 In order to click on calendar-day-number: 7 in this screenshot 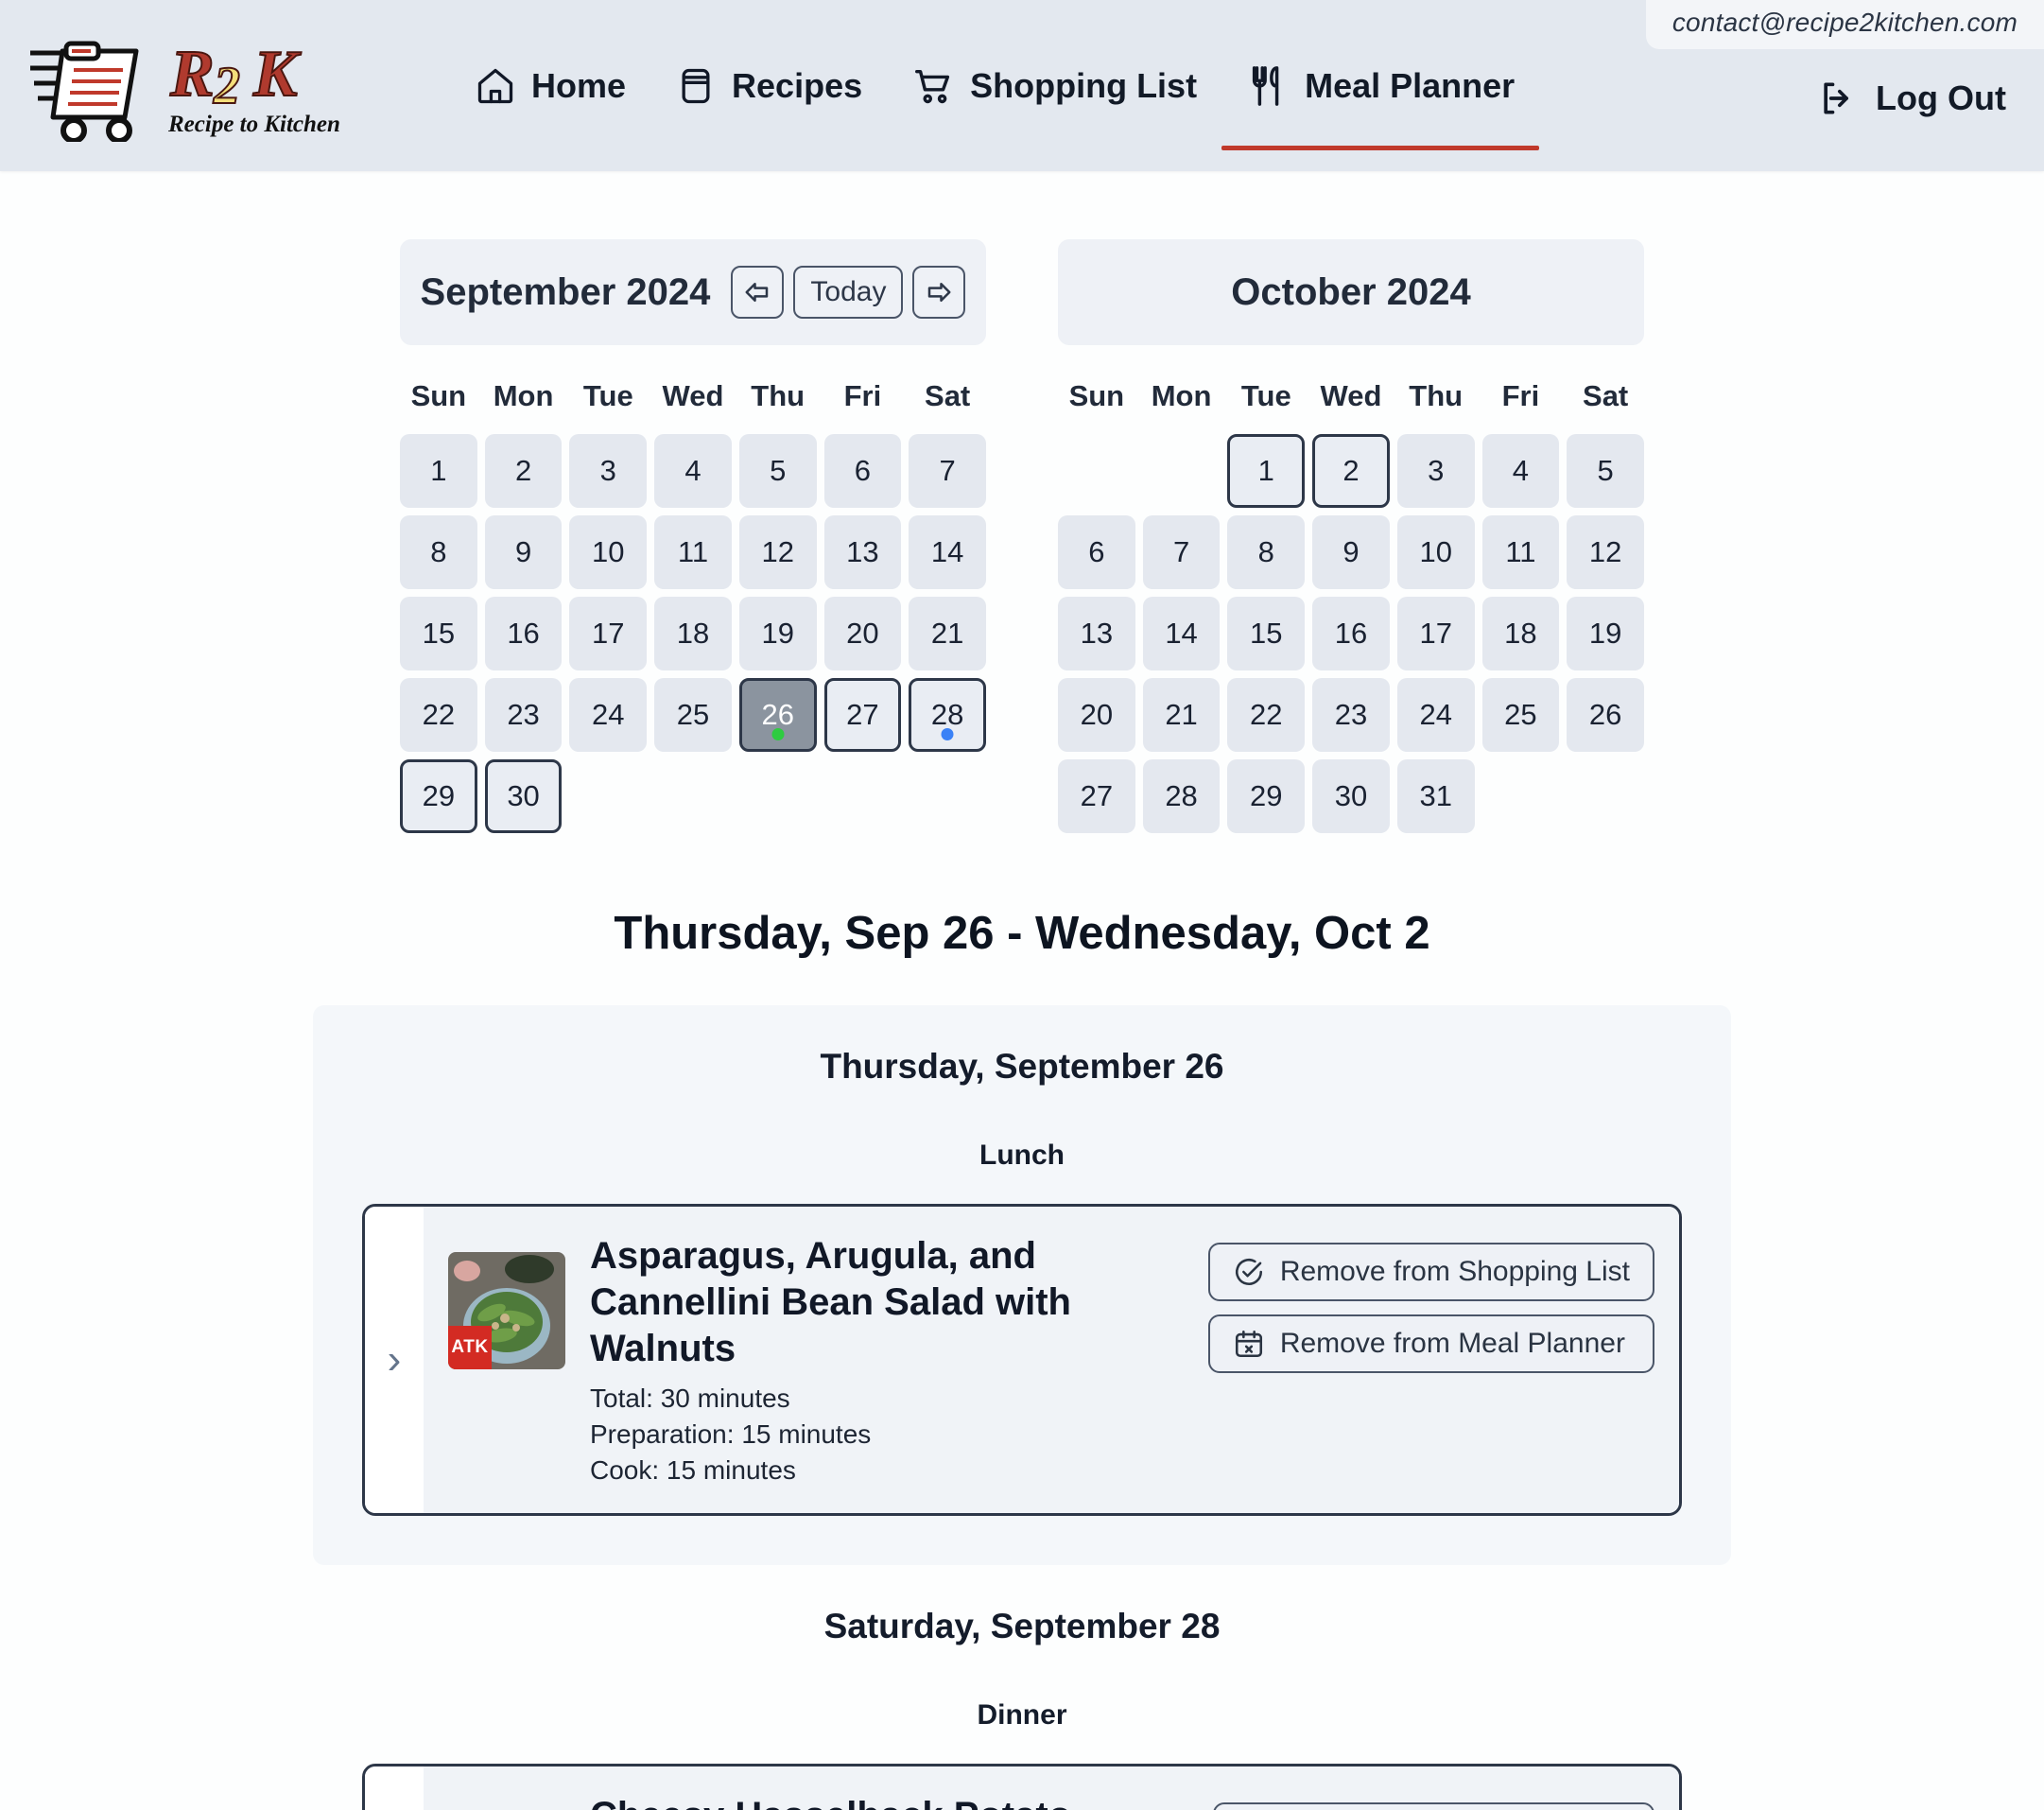, I will do `click(947, 470)`.